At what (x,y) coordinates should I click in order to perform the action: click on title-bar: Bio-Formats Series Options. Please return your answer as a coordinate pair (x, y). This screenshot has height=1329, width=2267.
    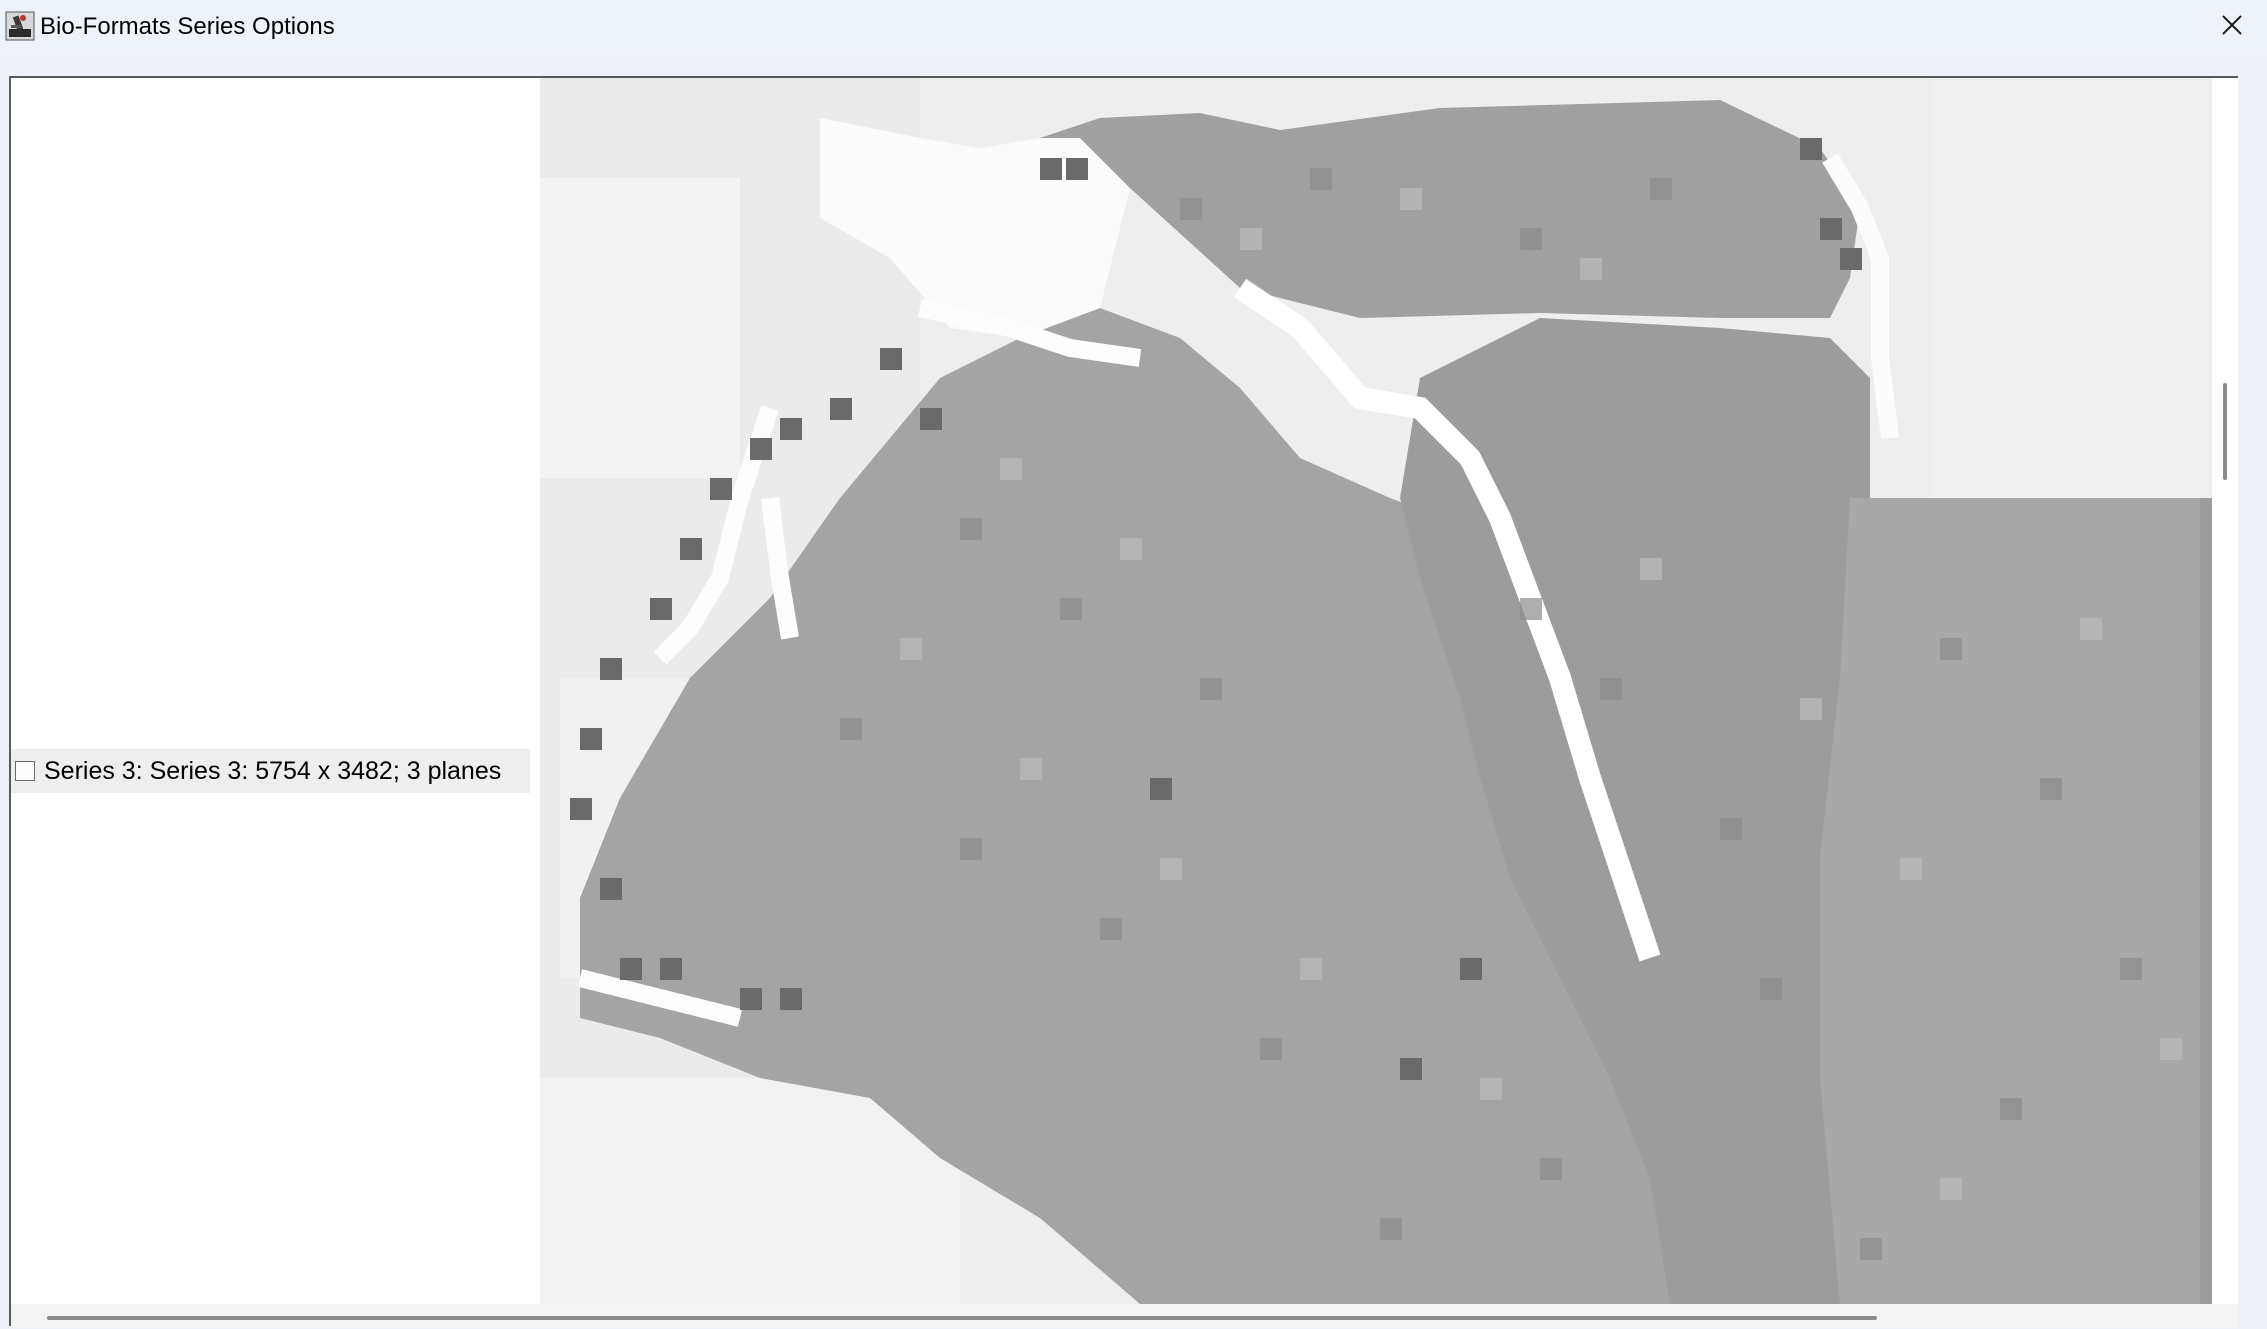
    Looking at the image, I should click on (1133, 27).